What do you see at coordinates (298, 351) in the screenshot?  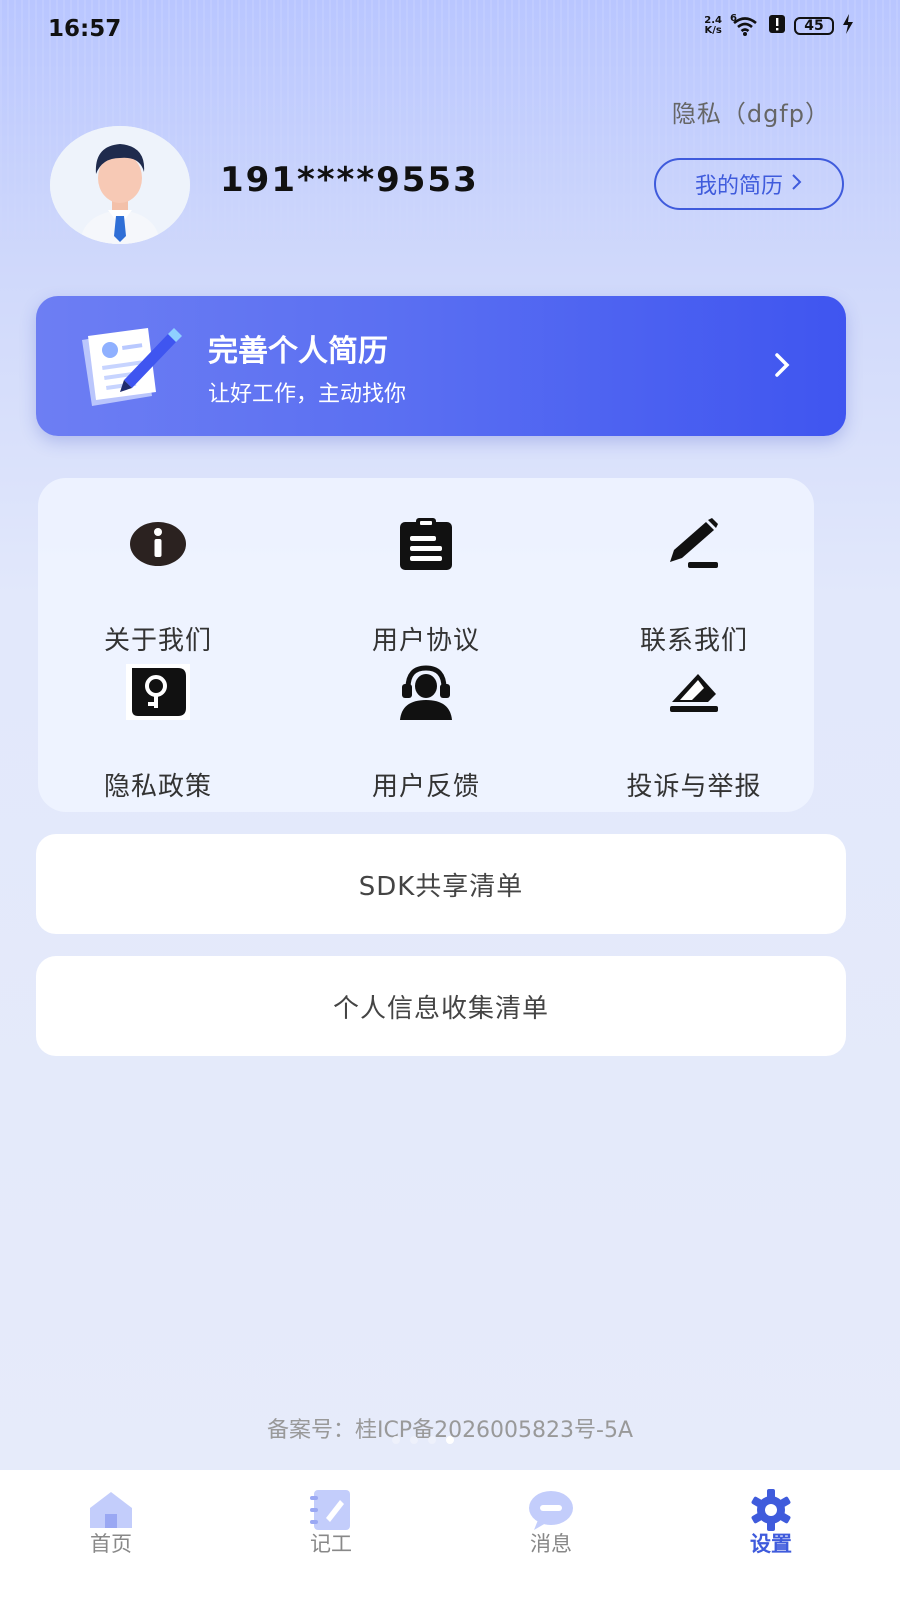 I see `banner-title: 完善个人简历` at bounding box center [298, 351].